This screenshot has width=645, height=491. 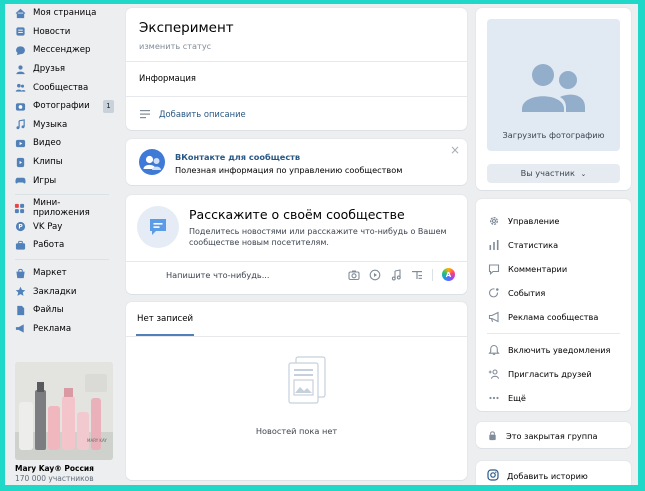 I want to click on nav-item-market: Маркет, so click(x=61, y=273).